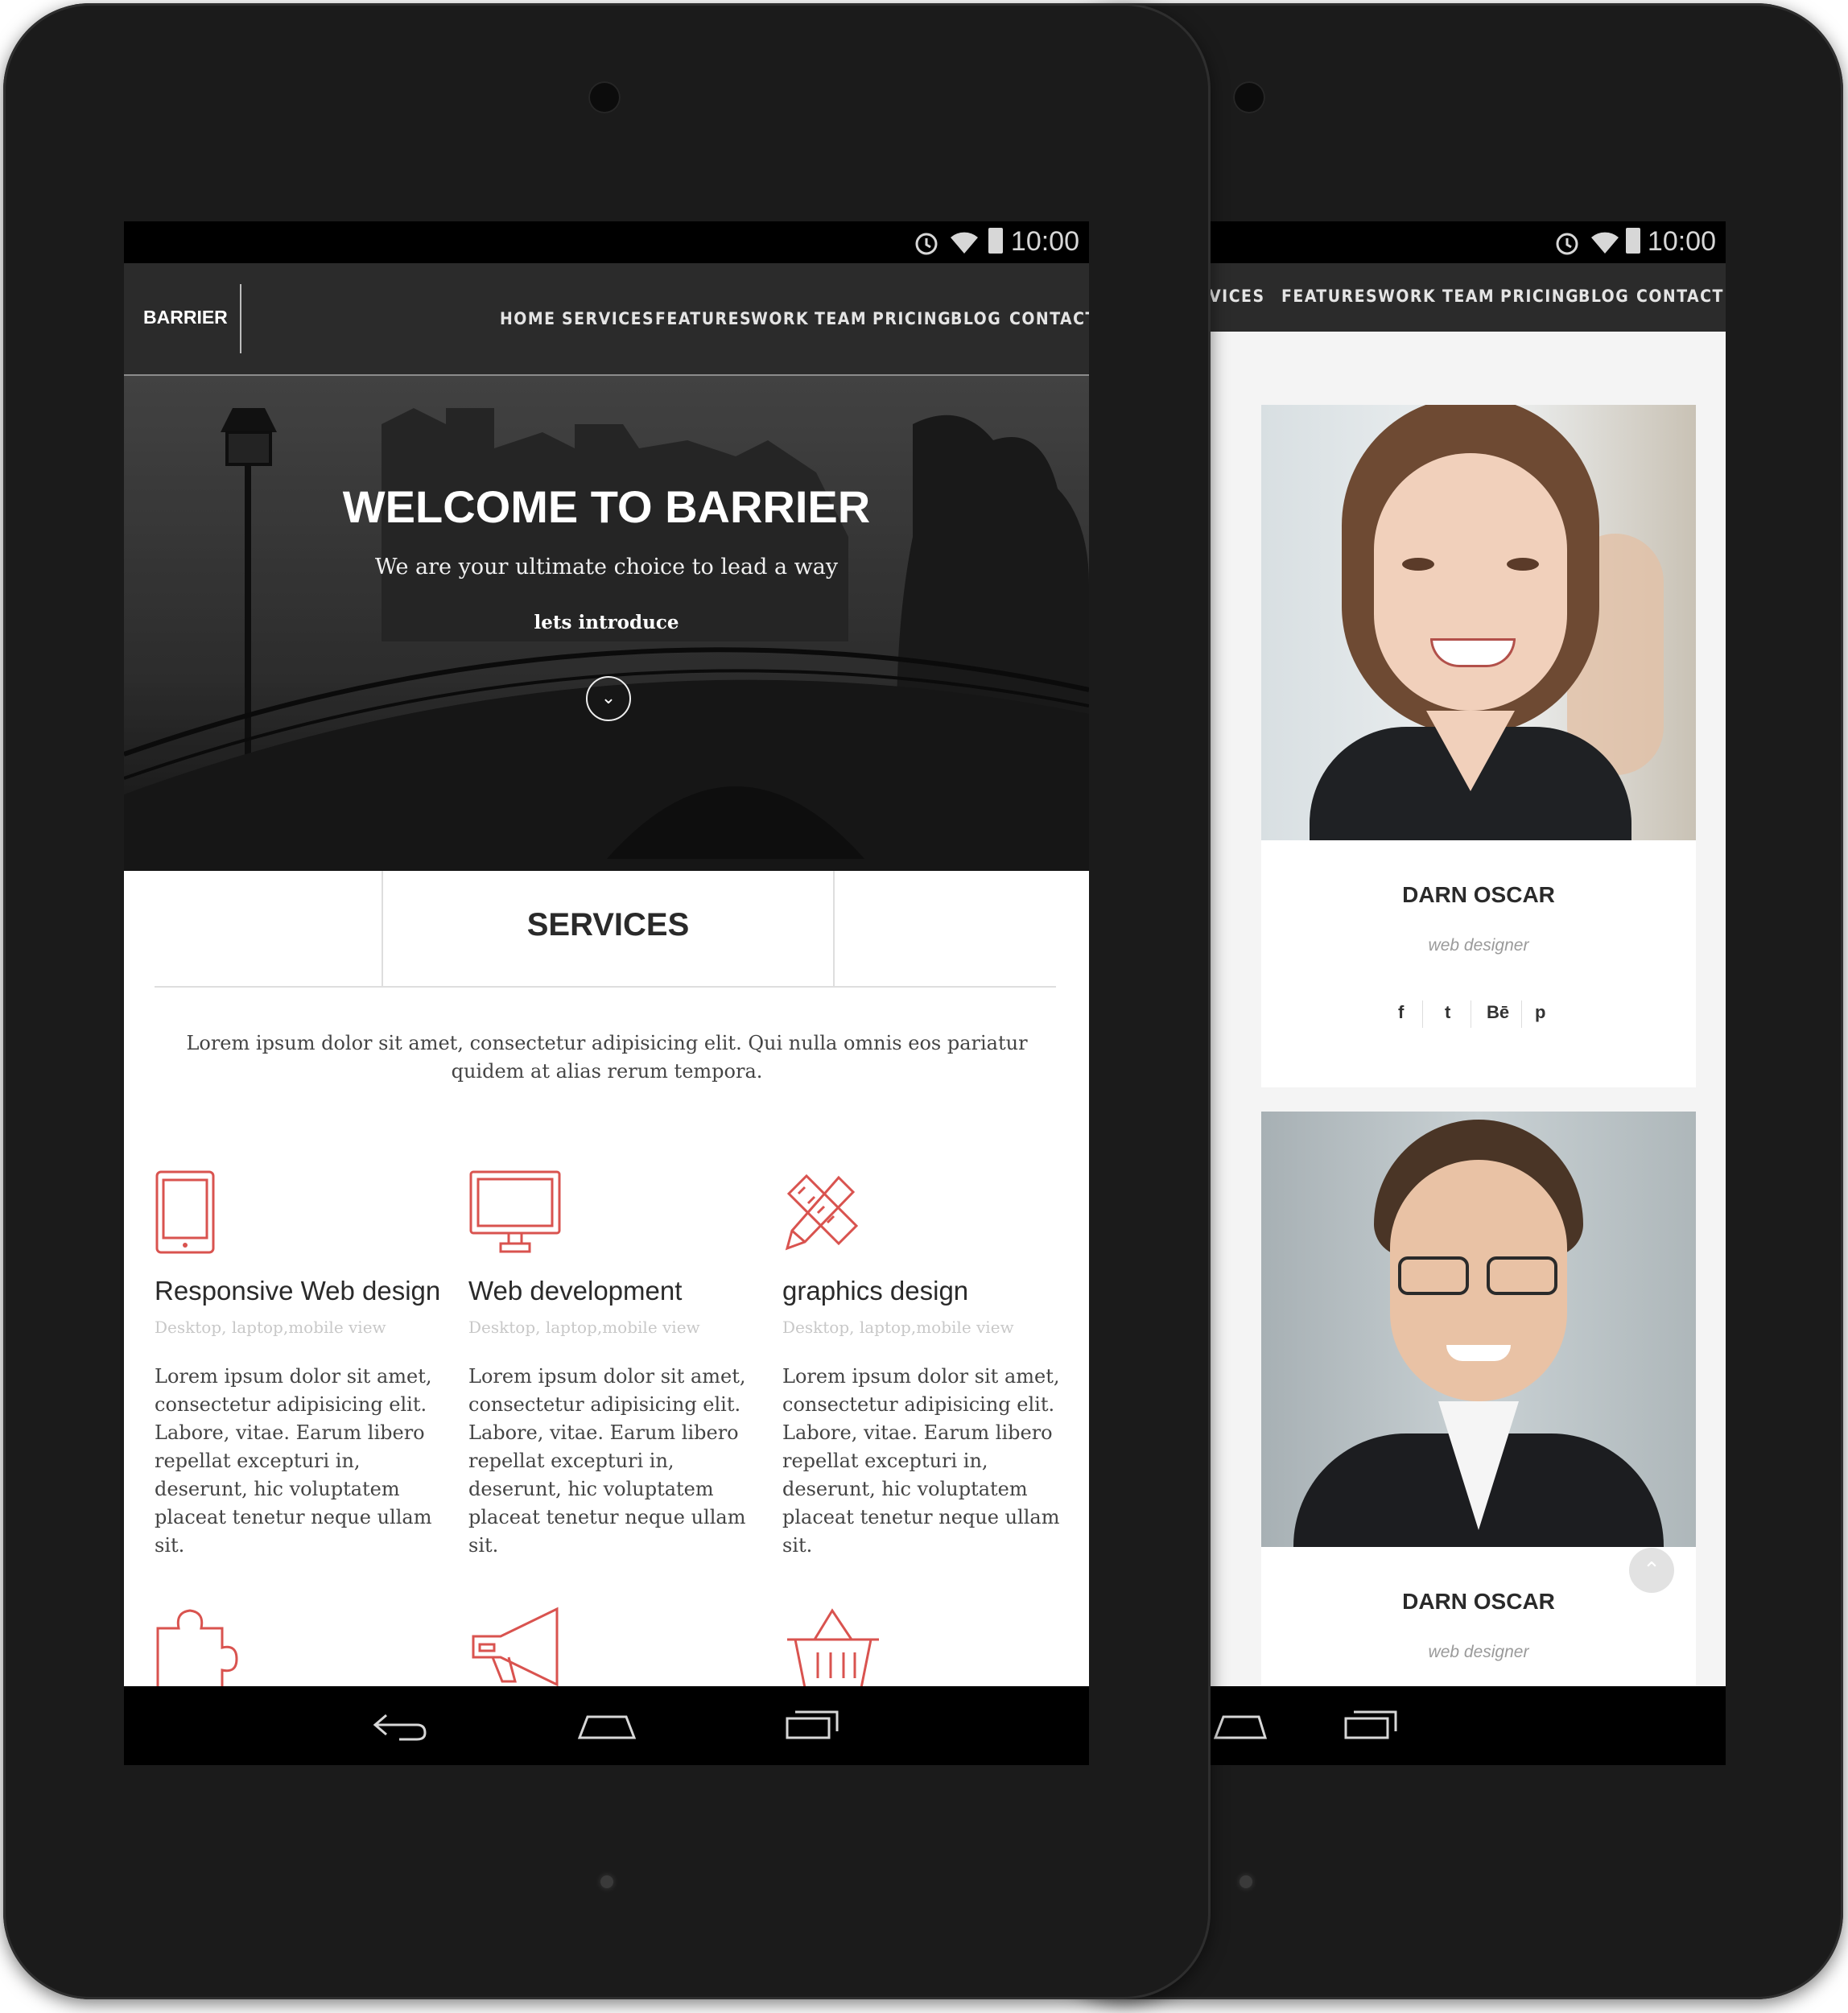 This screenshot has height=2013, width=1848. What do you see at coordinates (399, 1726) in the screenshot?
I see `back-nav-icon` at bounding box center [399, 1726].